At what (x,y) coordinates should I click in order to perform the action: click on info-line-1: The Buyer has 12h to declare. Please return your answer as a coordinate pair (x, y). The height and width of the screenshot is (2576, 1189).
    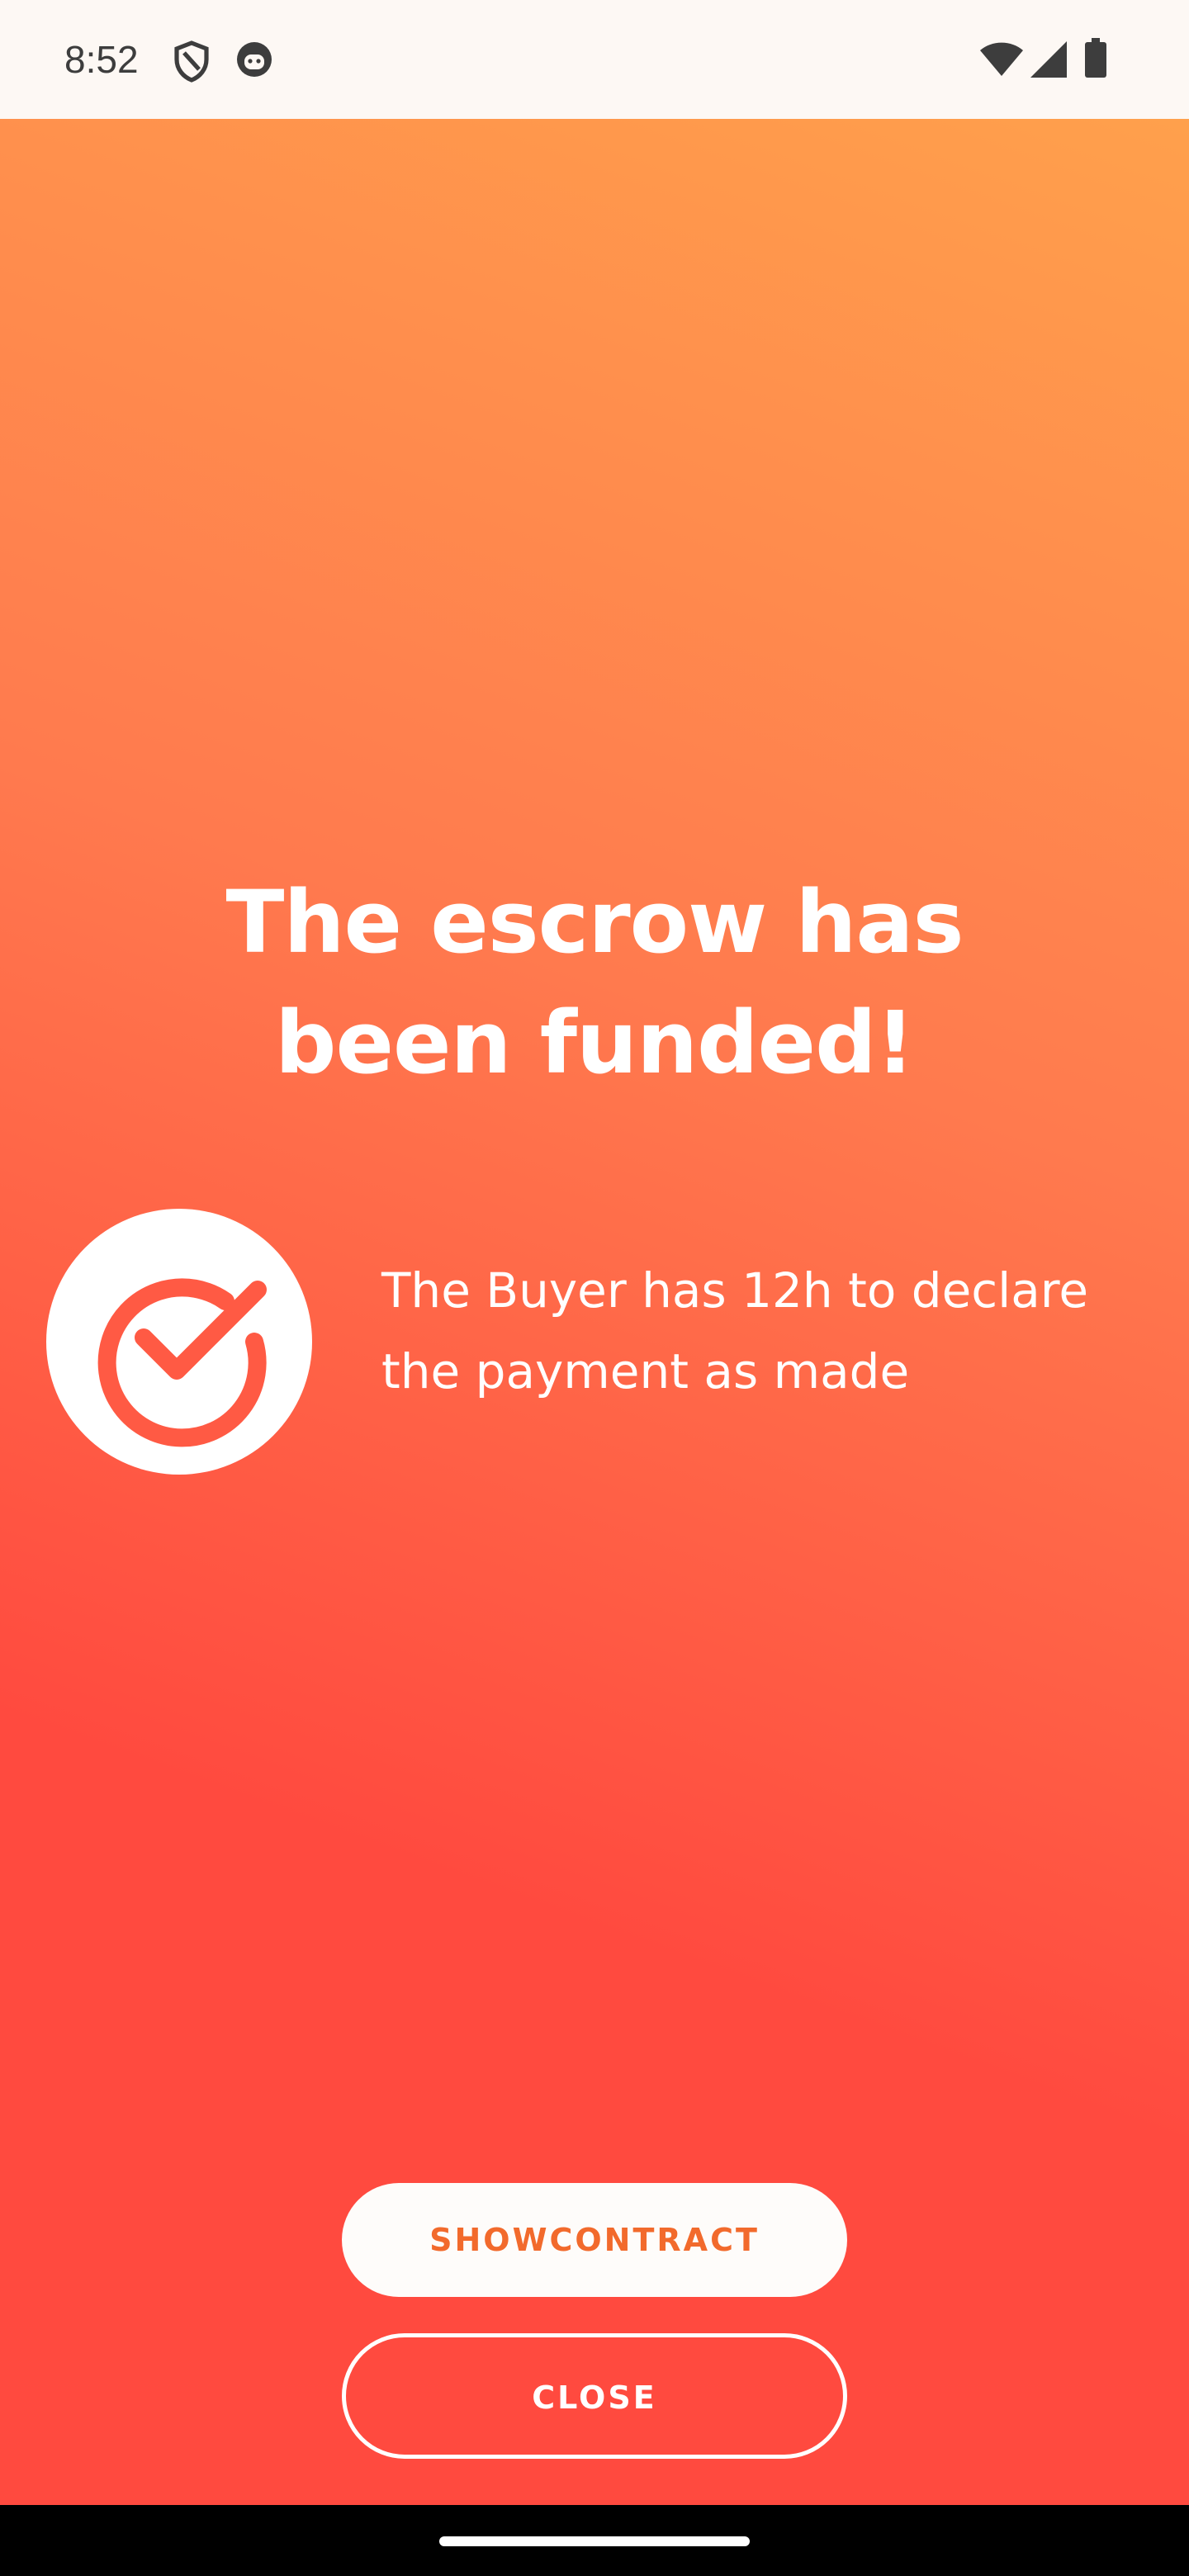
    Looking at the image, I should click on (735, 1290).